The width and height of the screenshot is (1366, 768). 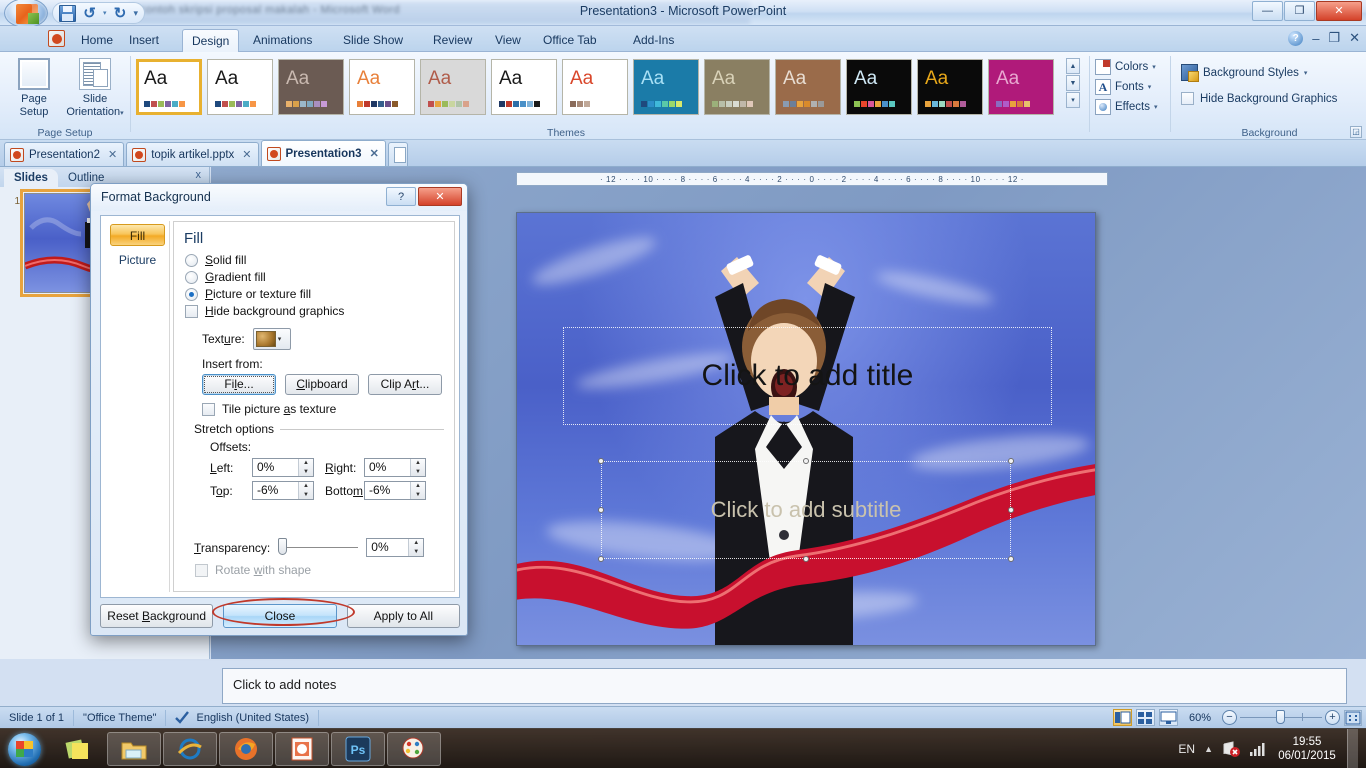 What do you see at coordinates (387, 467) in the screenshot?
I see `offset-right-value: 0%` at bounding box center [387, 467].